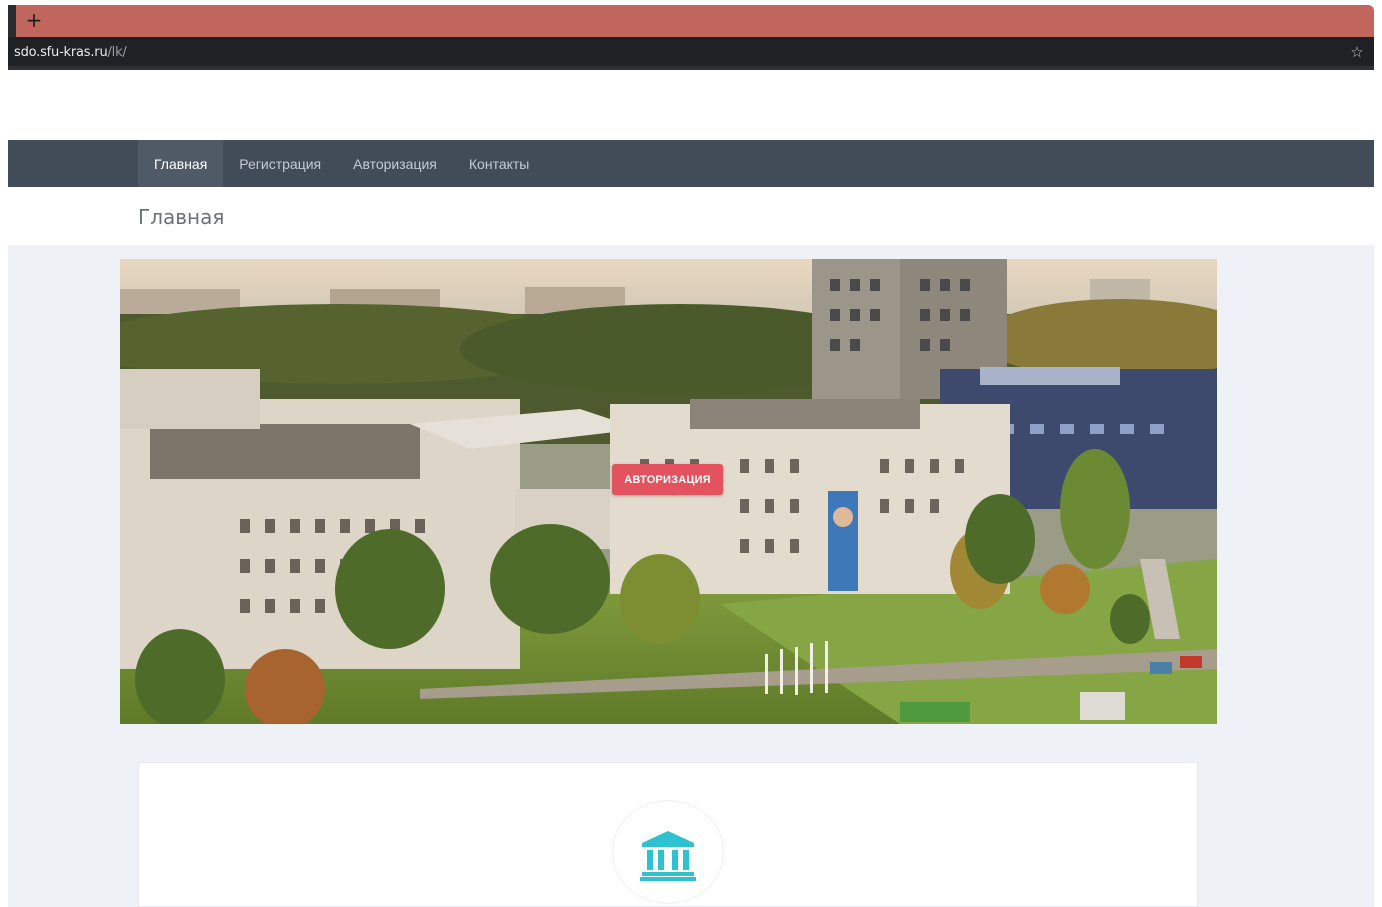  What do you see at coordinates (691, 53) in the screenshot?
I see `address-bar: sdo.sfu-kras.ru/lk/ ☆` at bounding box center [691, 53].